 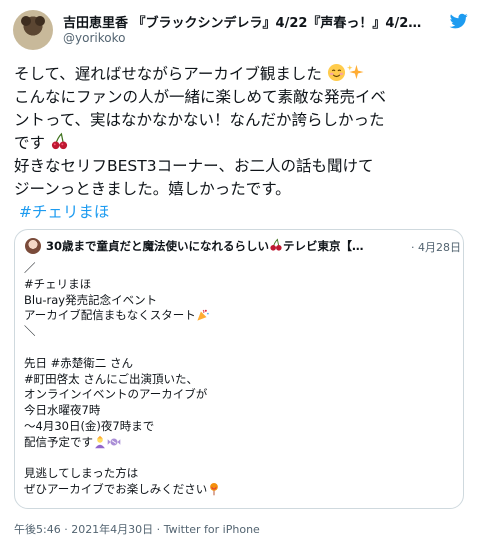 What do you see at coordinates (355, 72) in the screenshot?
I see `sparkles-icon` at bounding box center [355, 72].